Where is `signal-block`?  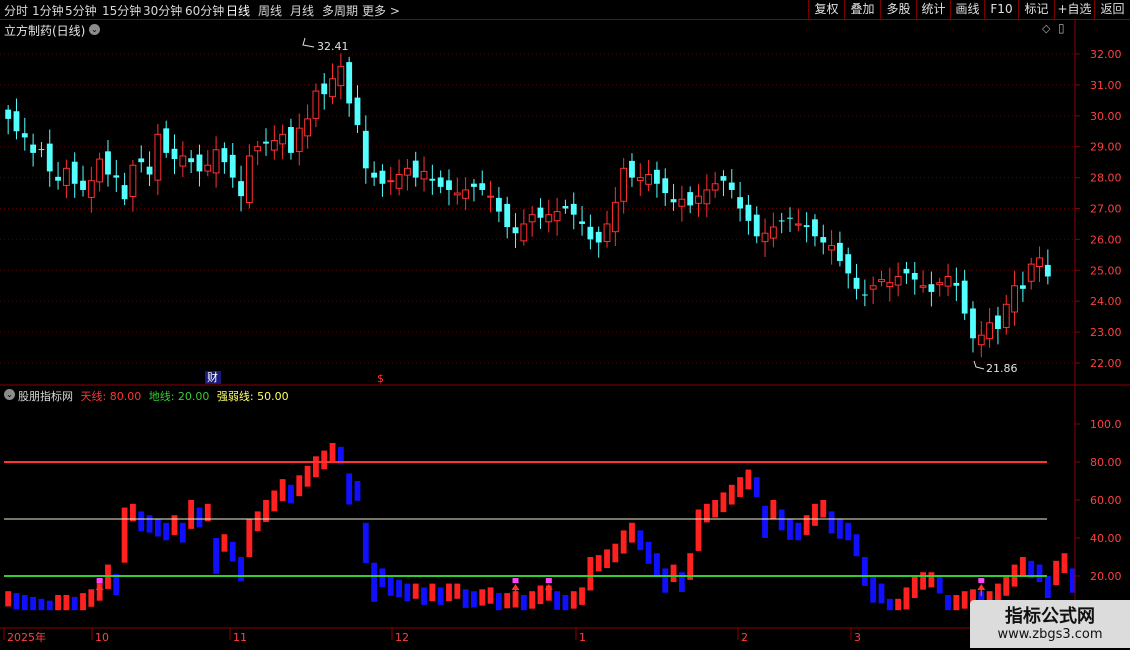 signal-block is located at coordinates (548, 580).